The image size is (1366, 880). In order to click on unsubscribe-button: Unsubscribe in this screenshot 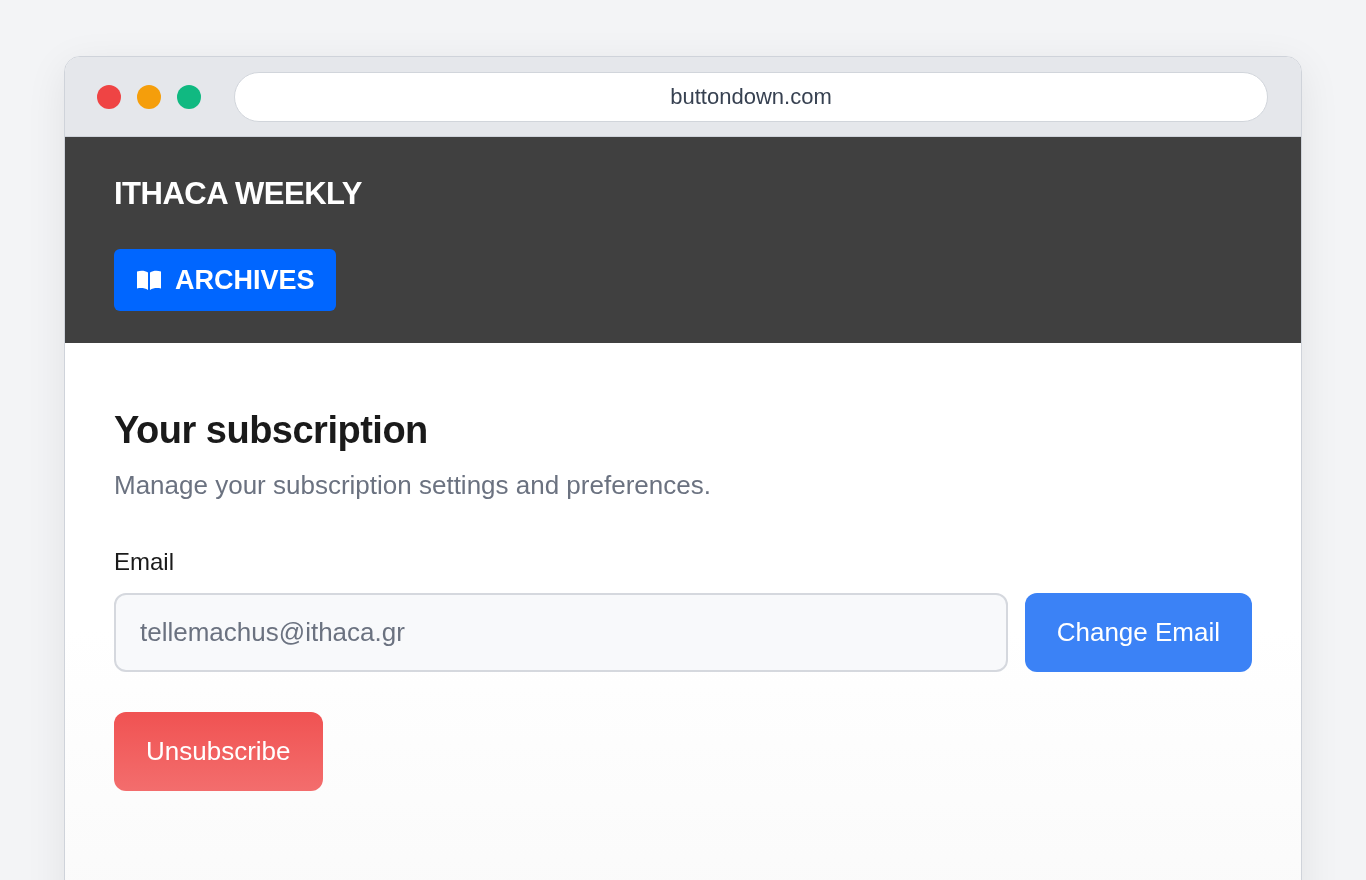, I will do `click(218, 751)`.